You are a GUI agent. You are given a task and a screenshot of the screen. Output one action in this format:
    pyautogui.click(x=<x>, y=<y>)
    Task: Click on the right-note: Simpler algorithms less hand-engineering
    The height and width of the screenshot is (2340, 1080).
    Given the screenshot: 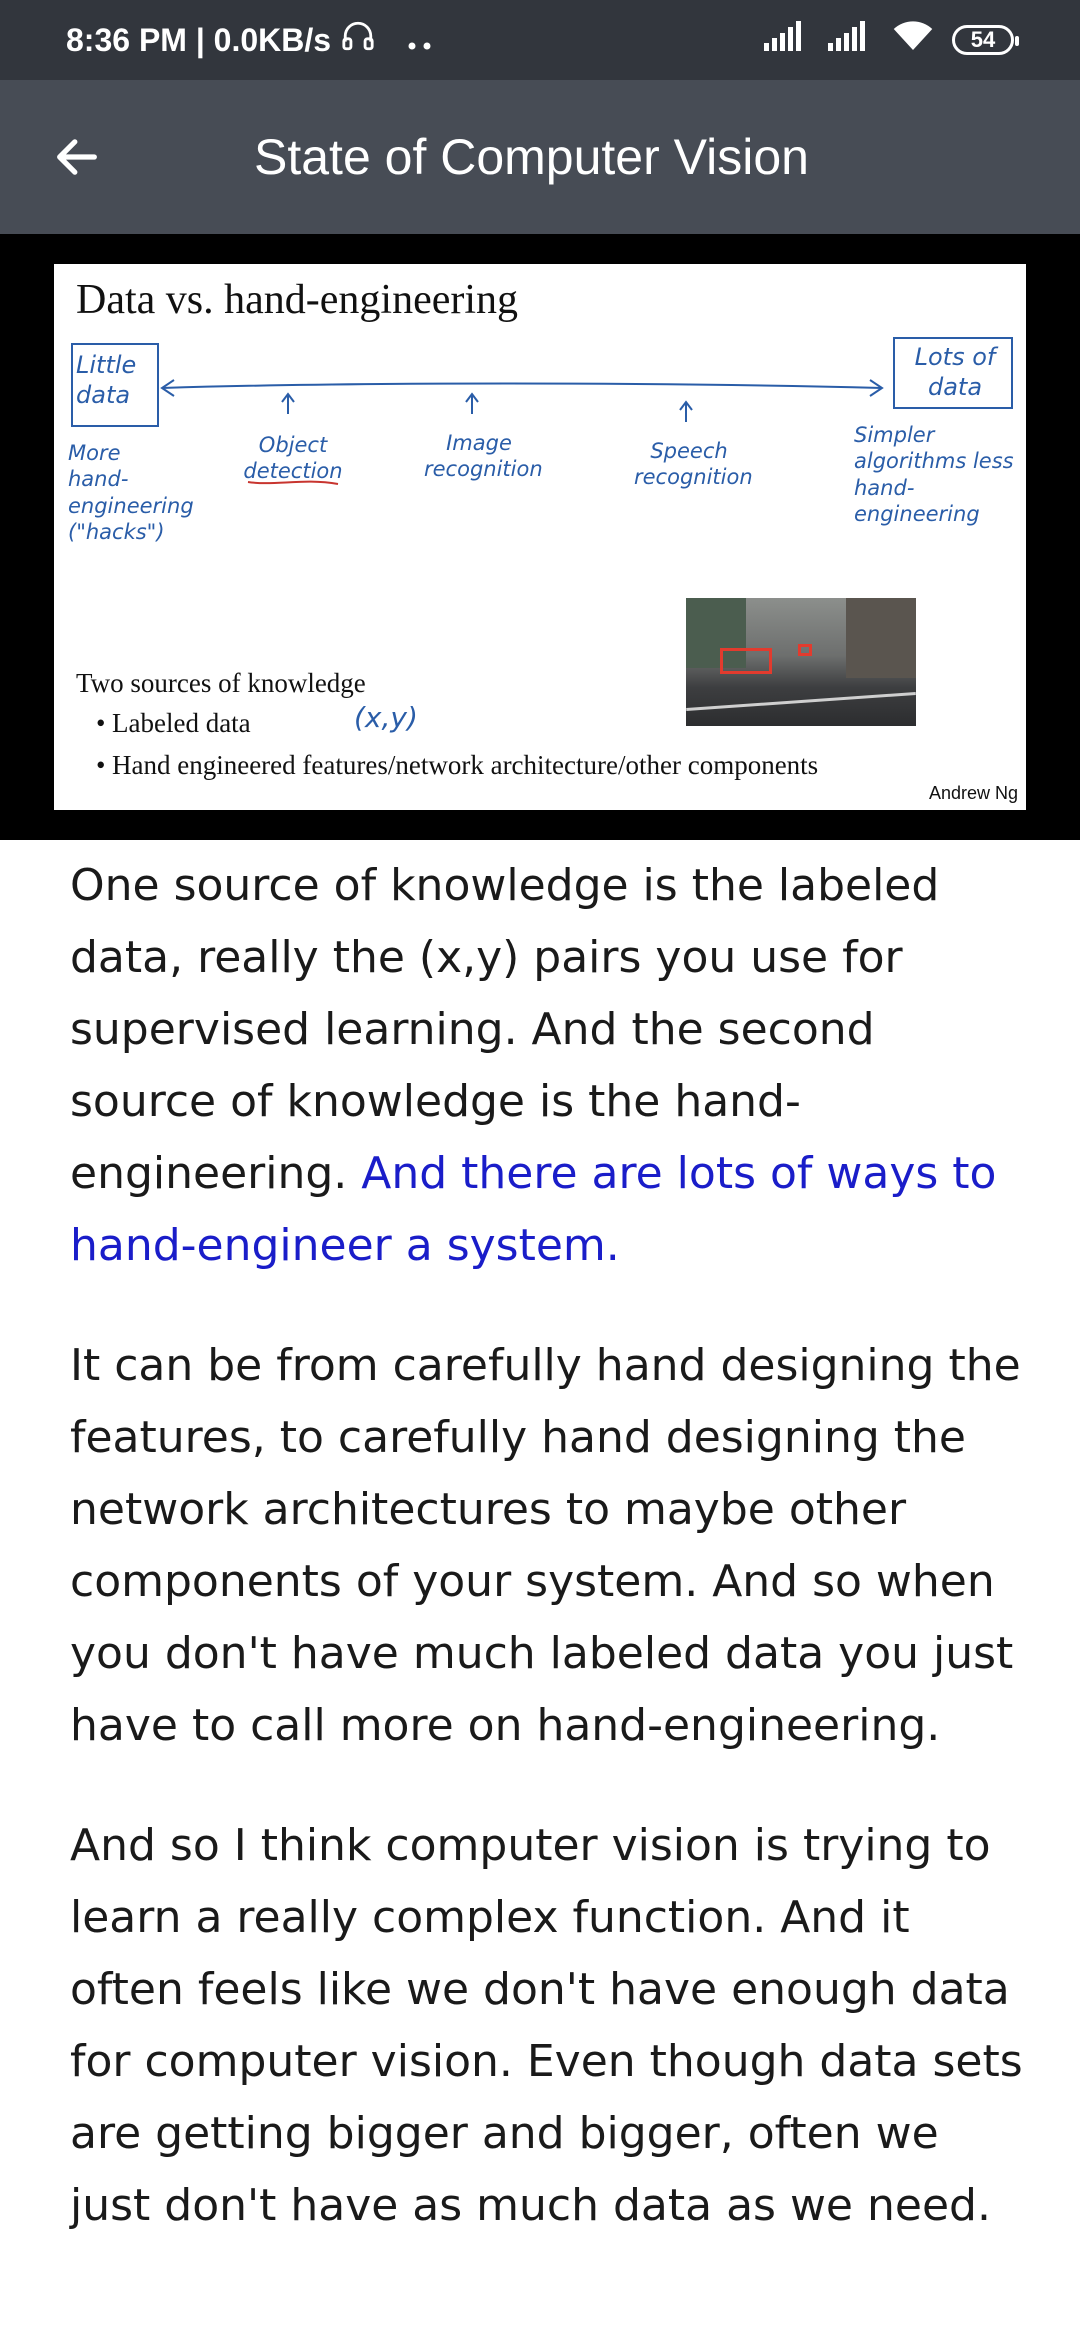 What is the action you would take?
    pyautogui.click(x=934, y=474)
    